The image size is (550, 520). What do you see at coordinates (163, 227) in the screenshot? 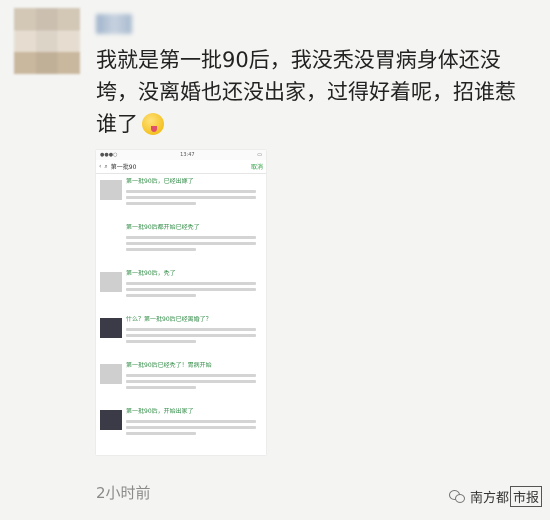
I see `article-title: 第一批90后都开始已经秃了` at bounding box center [163, 227].